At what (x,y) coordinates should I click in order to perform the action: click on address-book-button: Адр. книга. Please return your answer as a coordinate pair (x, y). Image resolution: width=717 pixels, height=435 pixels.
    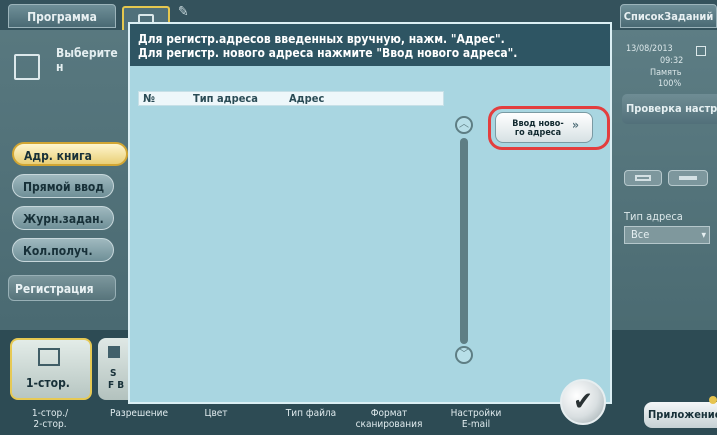
    Looking at the image, I should click on (70, 154).